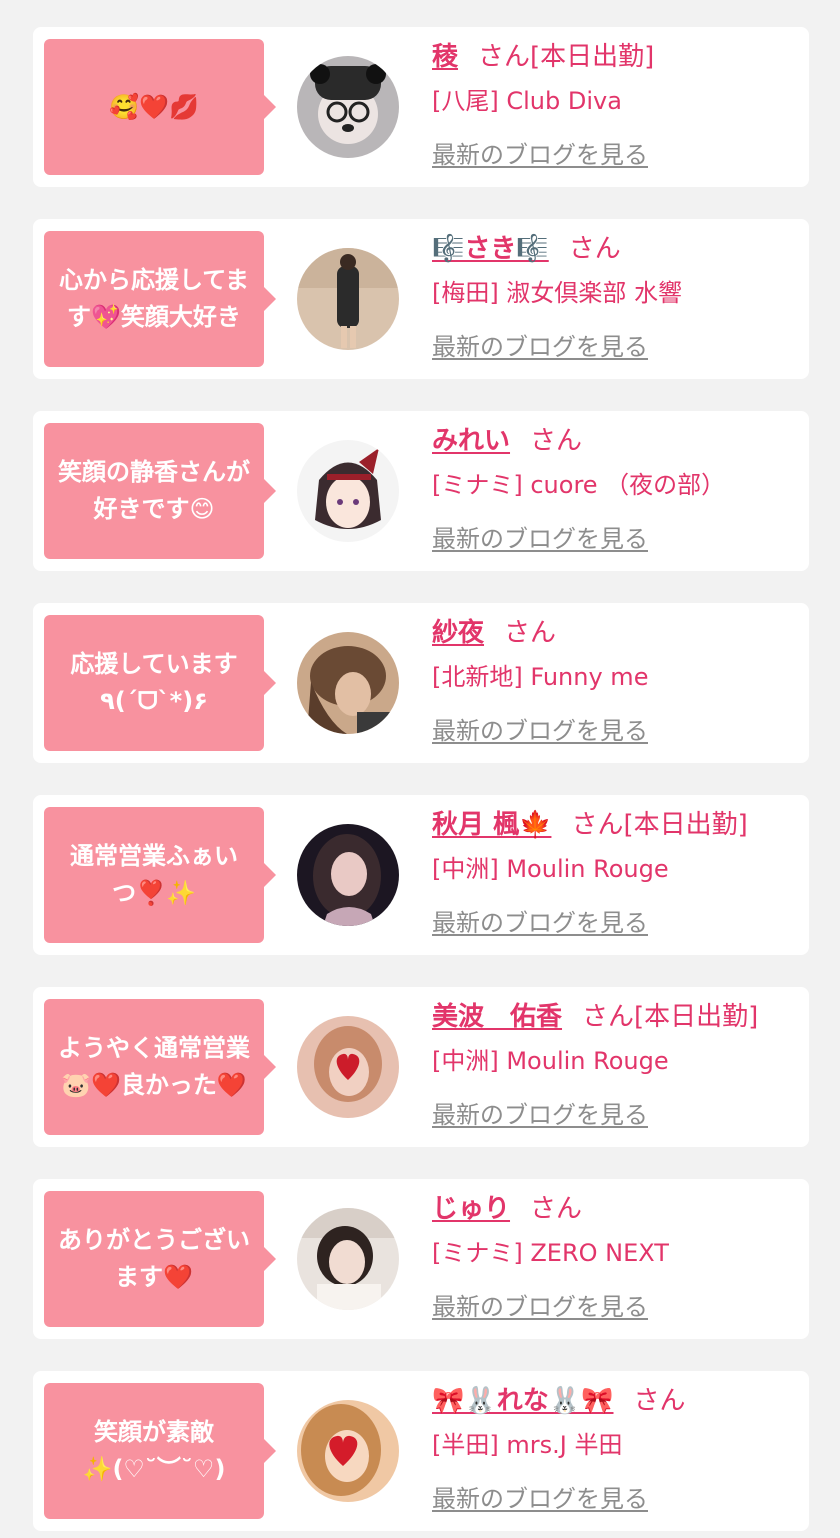 This screenshot has height=1538, width=840. I want to click on message-bubble: 通常営業ふぁいつ❣️✨, so click(160, 875).